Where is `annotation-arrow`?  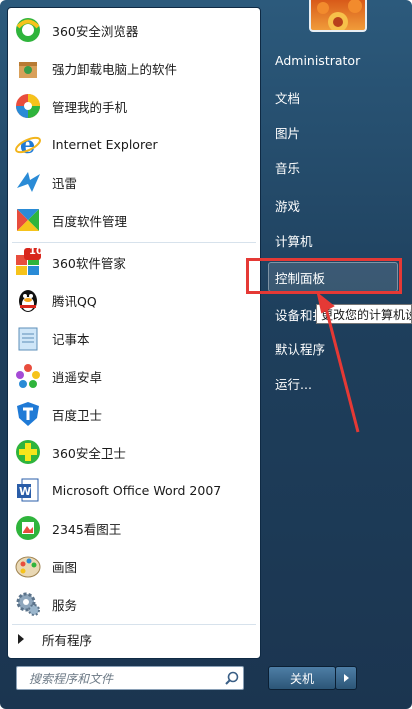 annotation-arrow is located at coordinates (338, 362).